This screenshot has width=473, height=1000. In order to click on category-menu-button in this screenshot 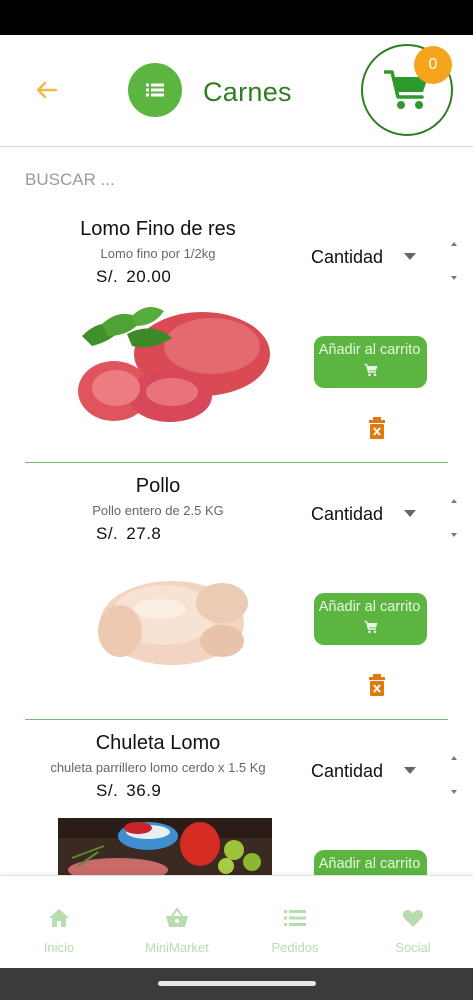, I will do `click(155, 90)`.